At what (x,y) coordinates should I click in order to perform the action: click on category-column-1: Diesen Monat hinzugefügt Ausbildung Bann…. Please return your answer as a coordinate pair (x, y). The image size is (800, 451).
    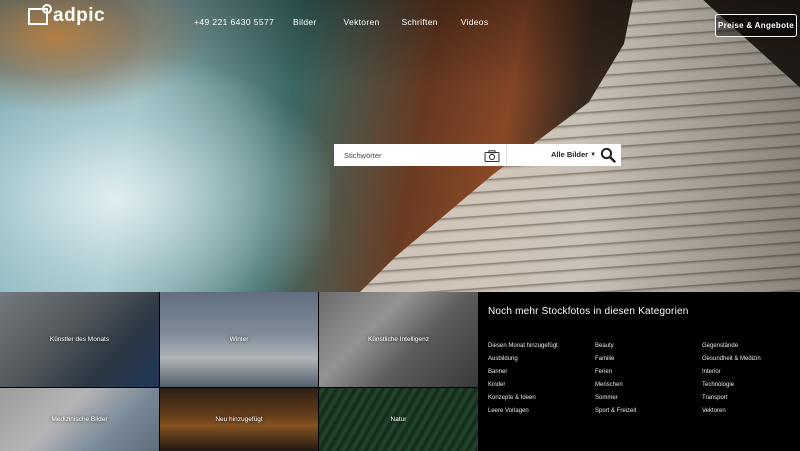
    Looking at the image, I should click on (523, 379).